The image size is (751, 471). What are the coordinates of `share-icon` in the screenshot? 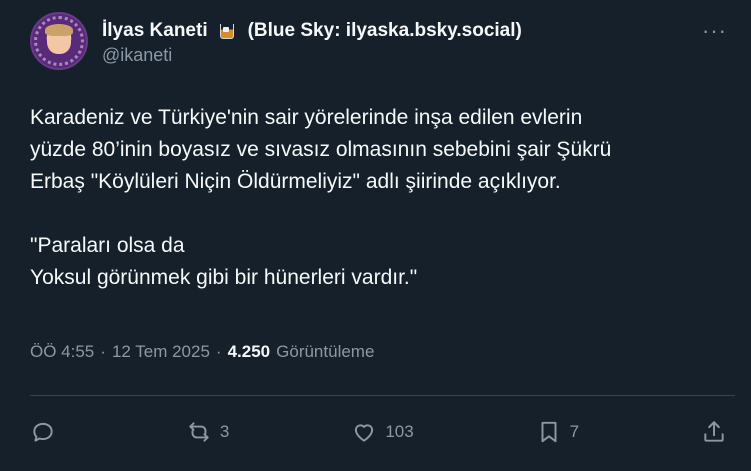 It's located at (714, 431).